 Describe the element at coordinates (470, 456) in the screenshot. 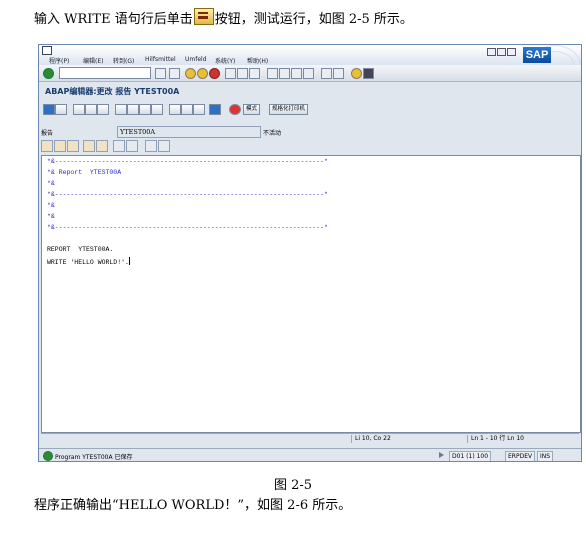

I see `system-info: D01 (1) 100` at that location.